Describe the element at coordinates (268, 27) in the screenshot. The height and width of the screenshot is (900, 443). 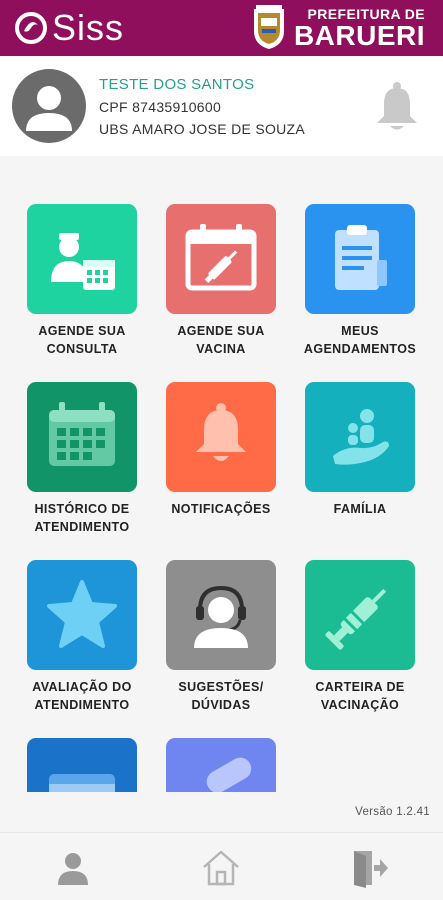
I see `coat-of-arms-icon` at that location.